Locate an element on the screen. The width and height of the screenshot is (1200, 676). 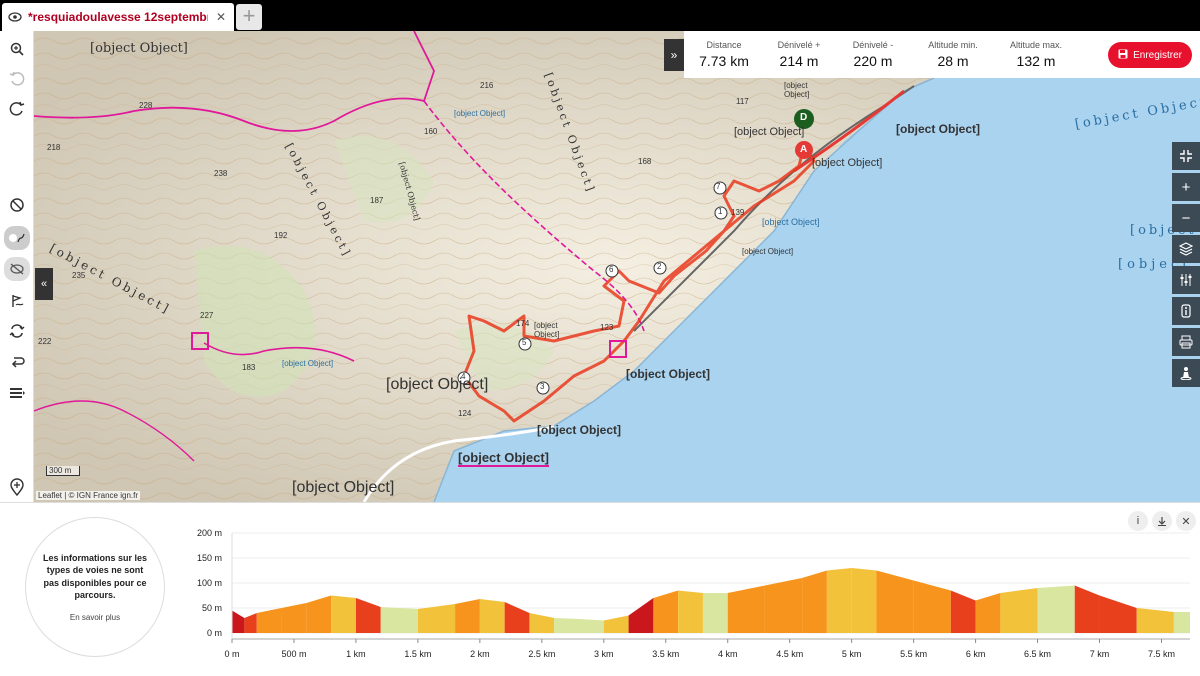
end-marker: A is located at coordinates (803, 149).